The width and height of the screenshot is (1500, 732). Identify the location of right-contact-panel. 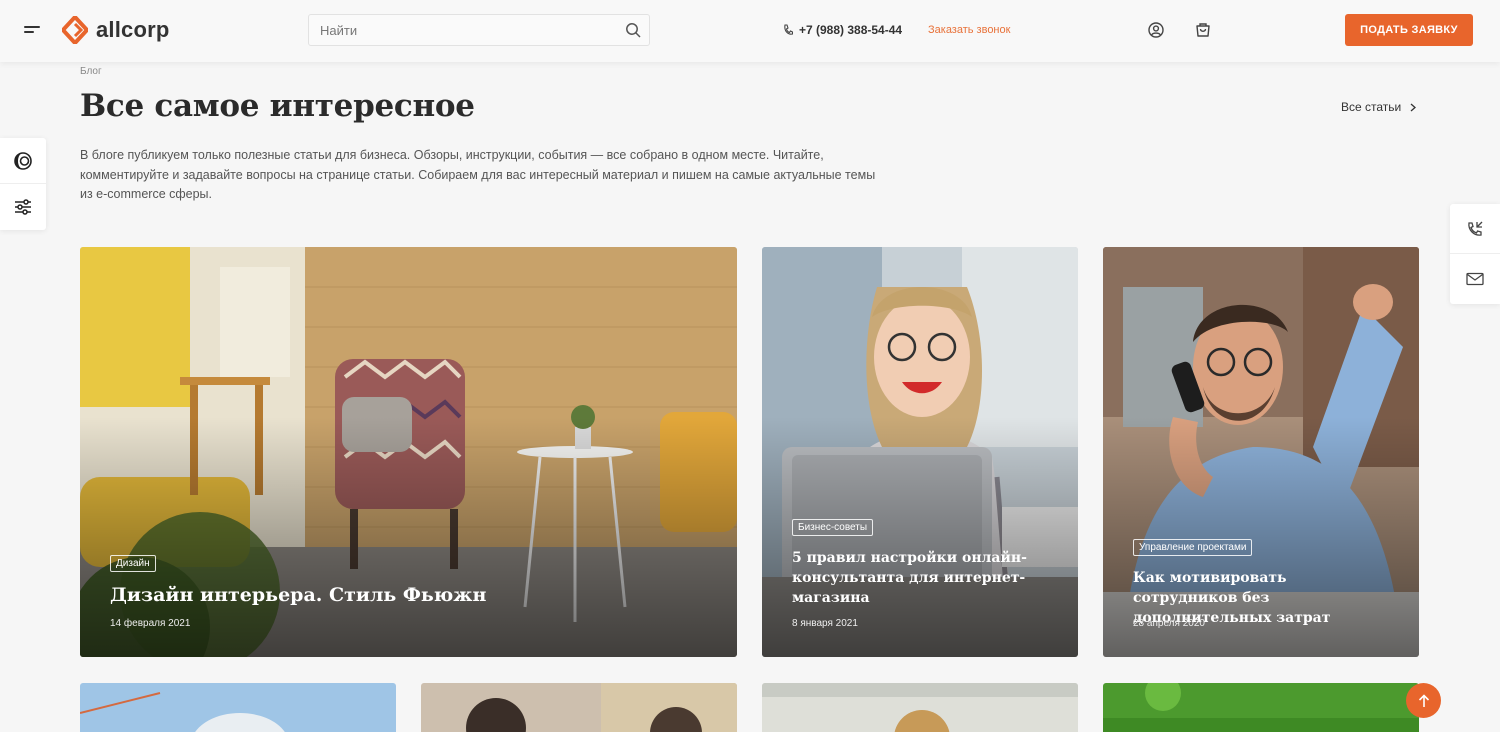
(1475, 254).